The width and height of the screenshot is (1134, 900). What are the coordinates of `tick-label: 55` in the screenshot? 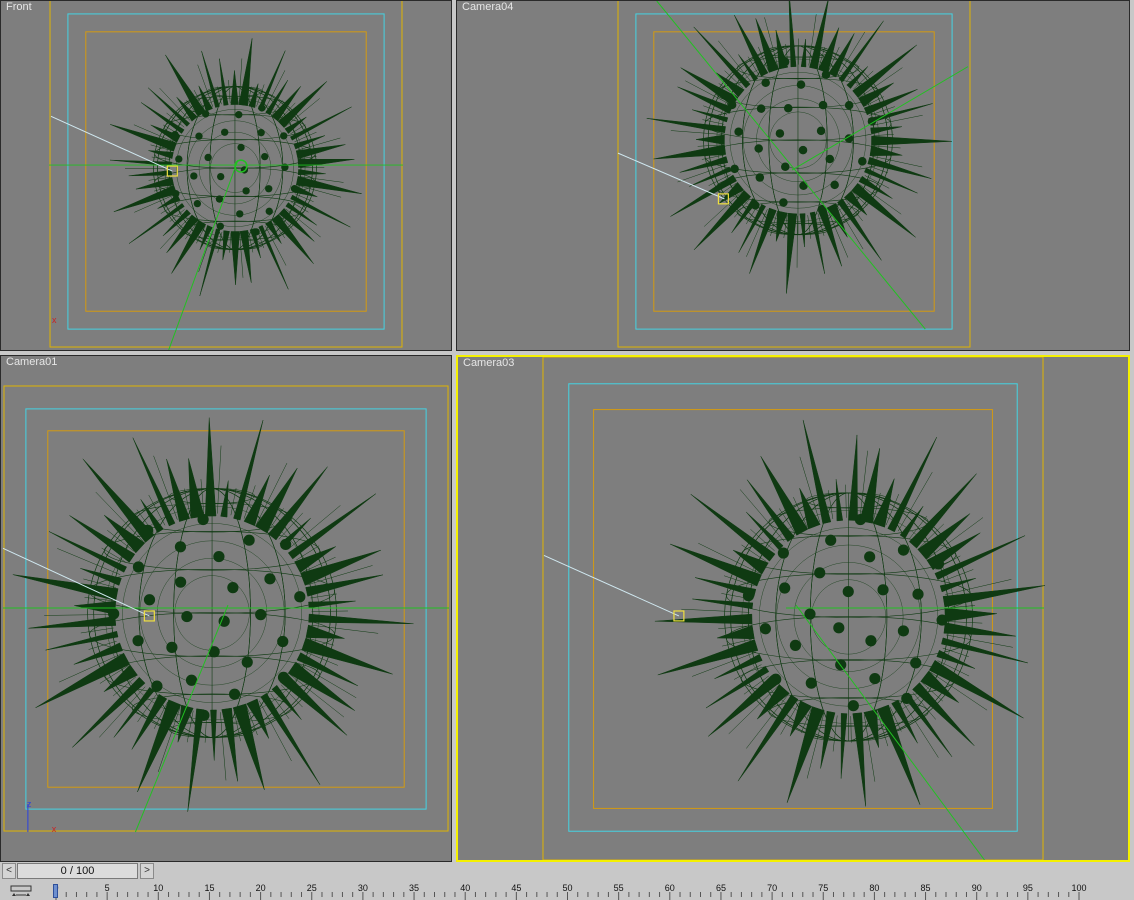 It's located at (619, 888).